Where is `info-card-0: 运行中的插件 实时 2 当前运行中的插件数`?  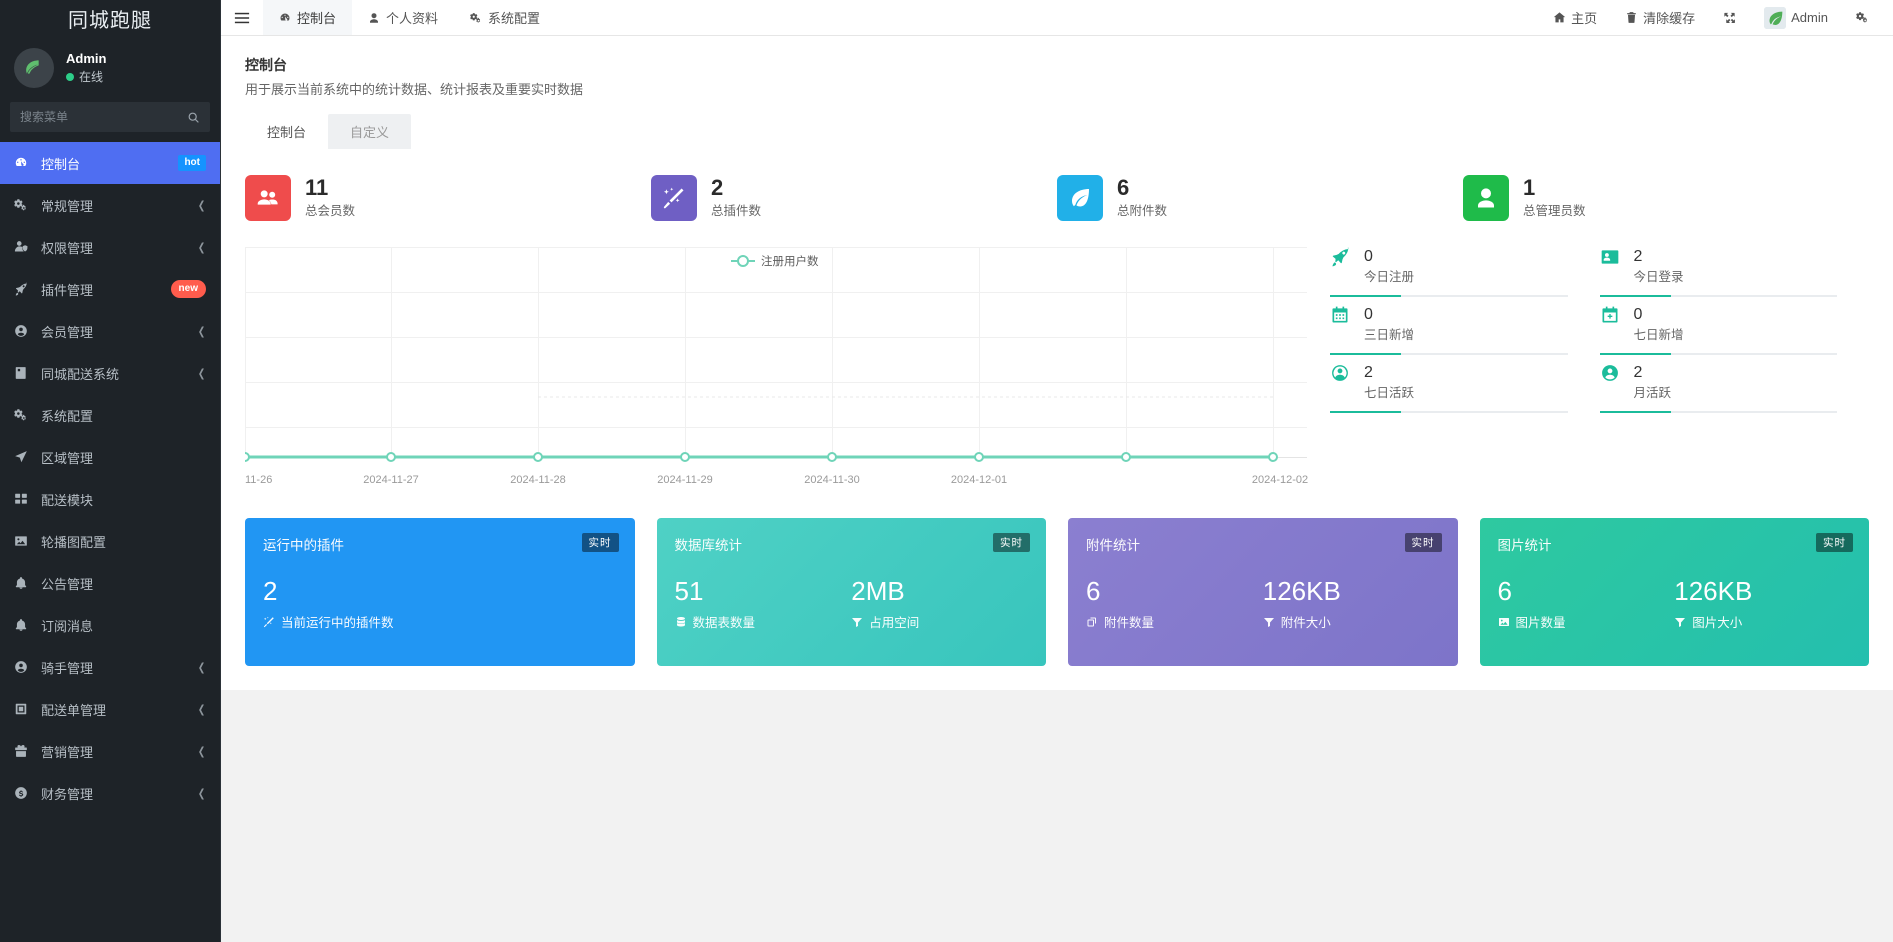
info-card-0: 运行中的插件 实时 2 当前运行中的插件数 is located at coordinates (440, 592).